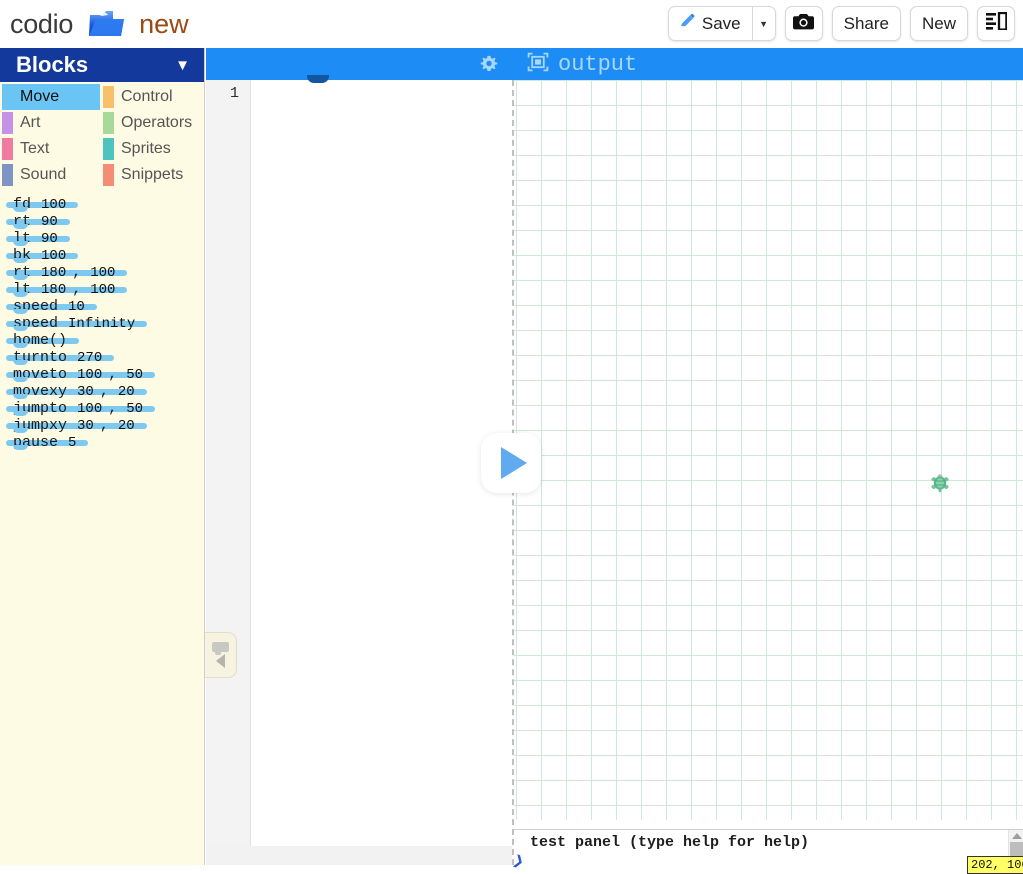 This screenshot has height=874, width=1023. I want to click on category-label: Sprites, so click(146, 148).